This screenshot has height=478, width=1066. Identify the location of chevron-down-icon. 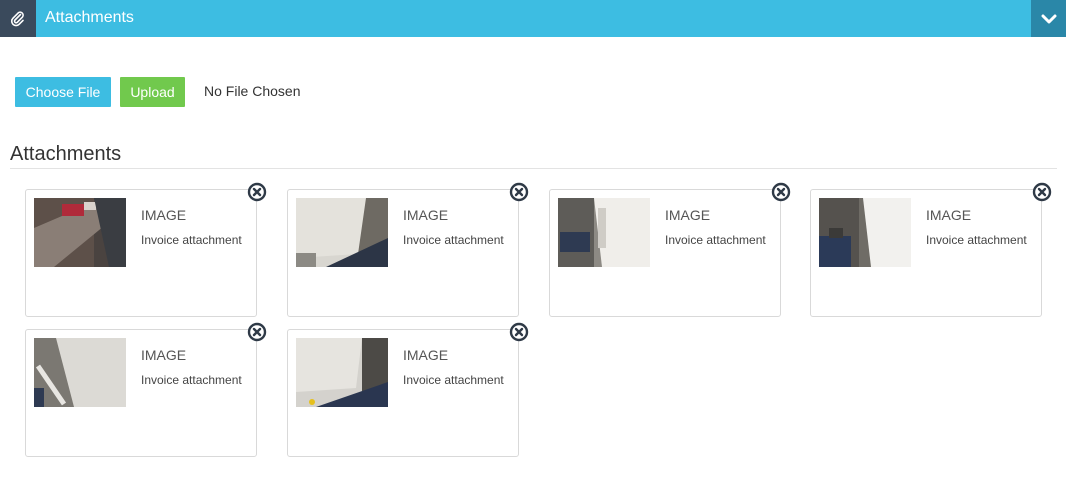
(1048, 18).